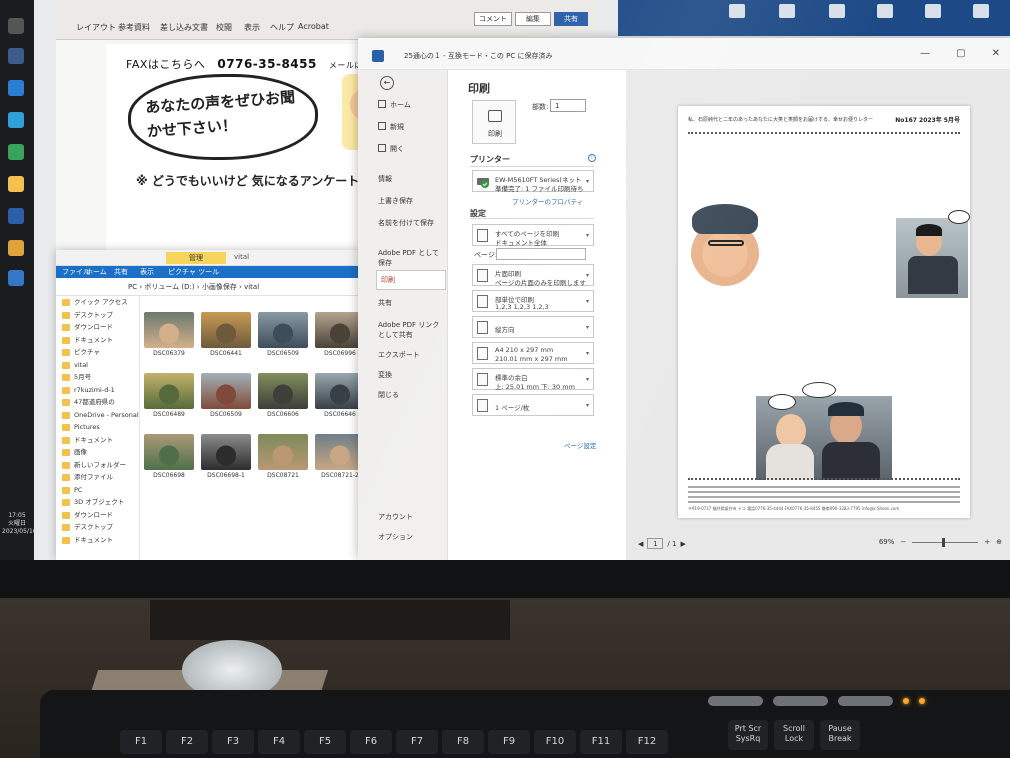 The image size is (1010, 758). Describe the element at coordinates (387, 83) in the screenshot. I see `back-arrow-icon: ←` at that location.